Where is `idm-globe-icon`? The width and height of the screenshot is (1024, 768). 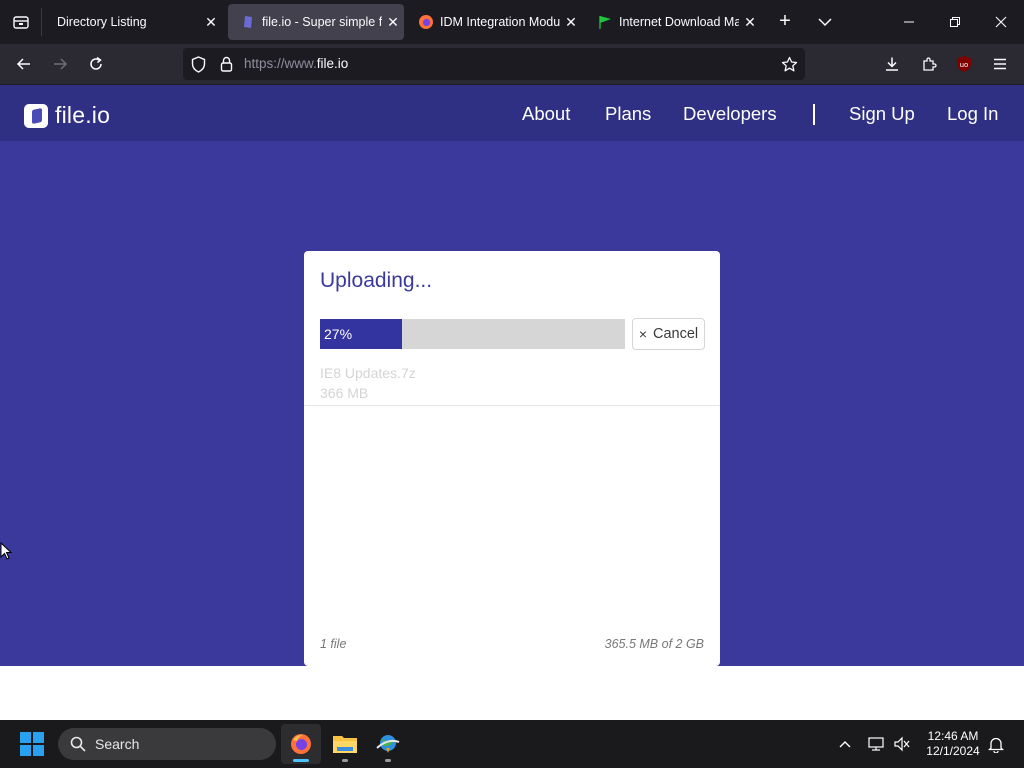
idm-globe-icon is located at coordinates (388, 744).